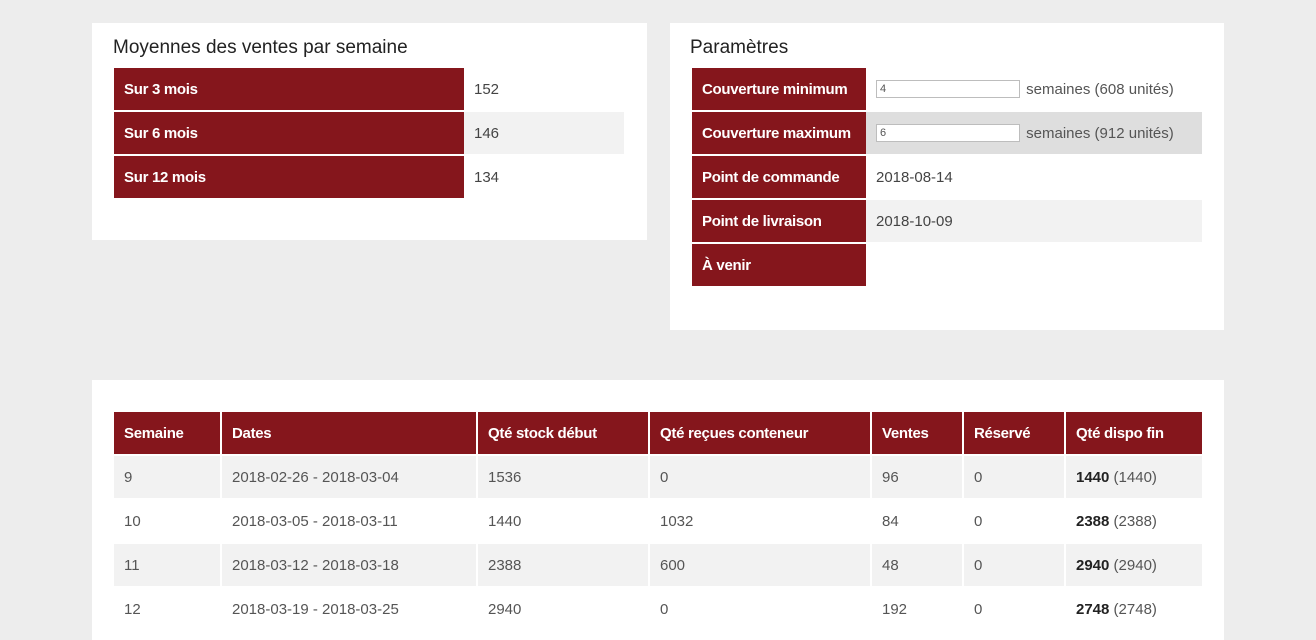 Image resolution: width=1316 pixels, height=640 pixels. I want to click on available-end-cell: 1440 (1440), so click(1134, 478).